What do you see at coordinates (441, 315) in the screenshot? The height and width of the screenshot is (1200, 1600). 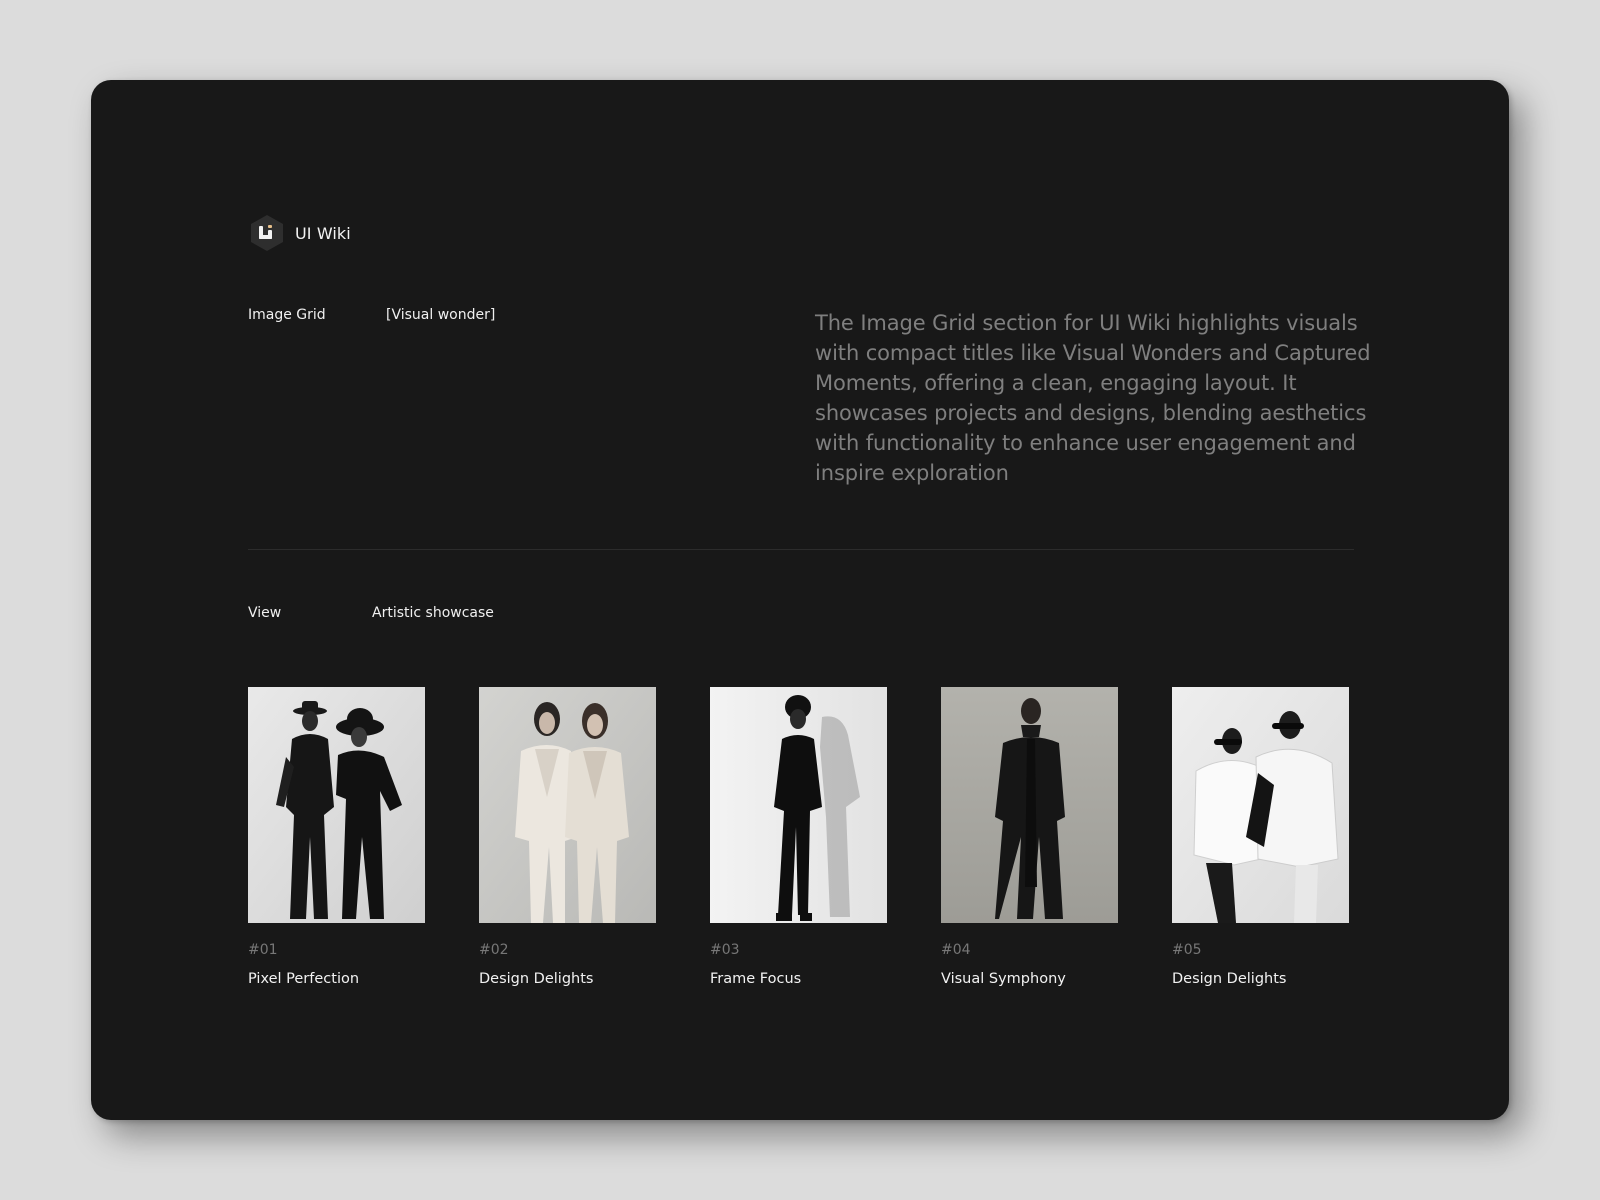 I see `section-tag: [Visual wonder]` at bounding box center [441, 315].